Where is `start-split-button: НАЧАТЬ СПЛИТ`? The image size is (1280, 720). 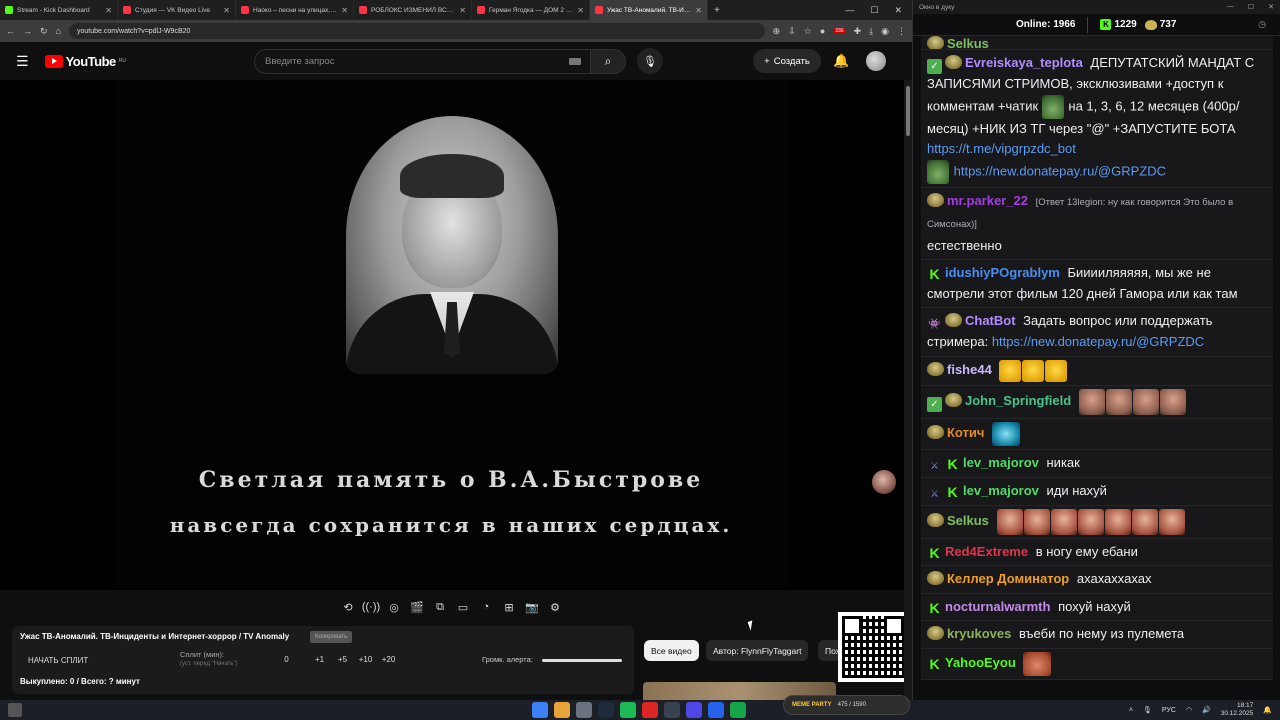
start-split-button: НАЧАТЬ СПЛИТ is located at coordinates (58, 660).